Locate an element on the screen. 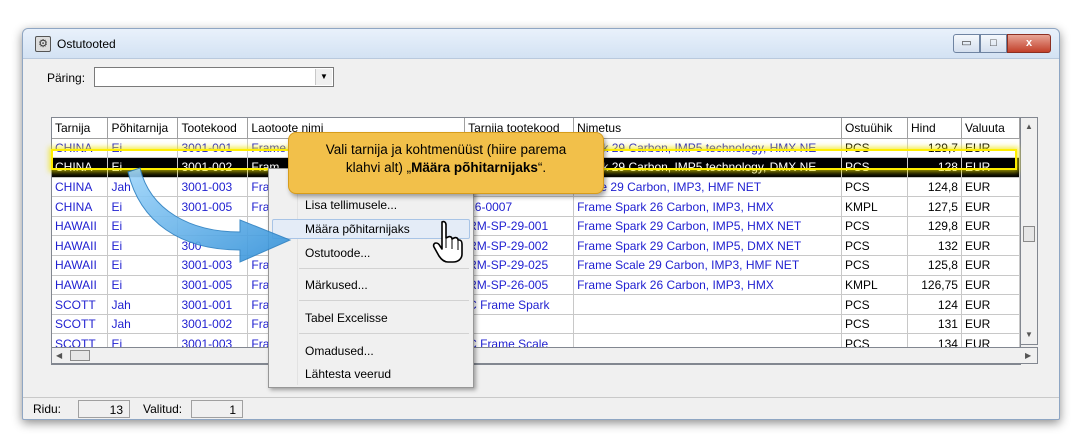  column-header: Hind is located at coordinates (934, 128).